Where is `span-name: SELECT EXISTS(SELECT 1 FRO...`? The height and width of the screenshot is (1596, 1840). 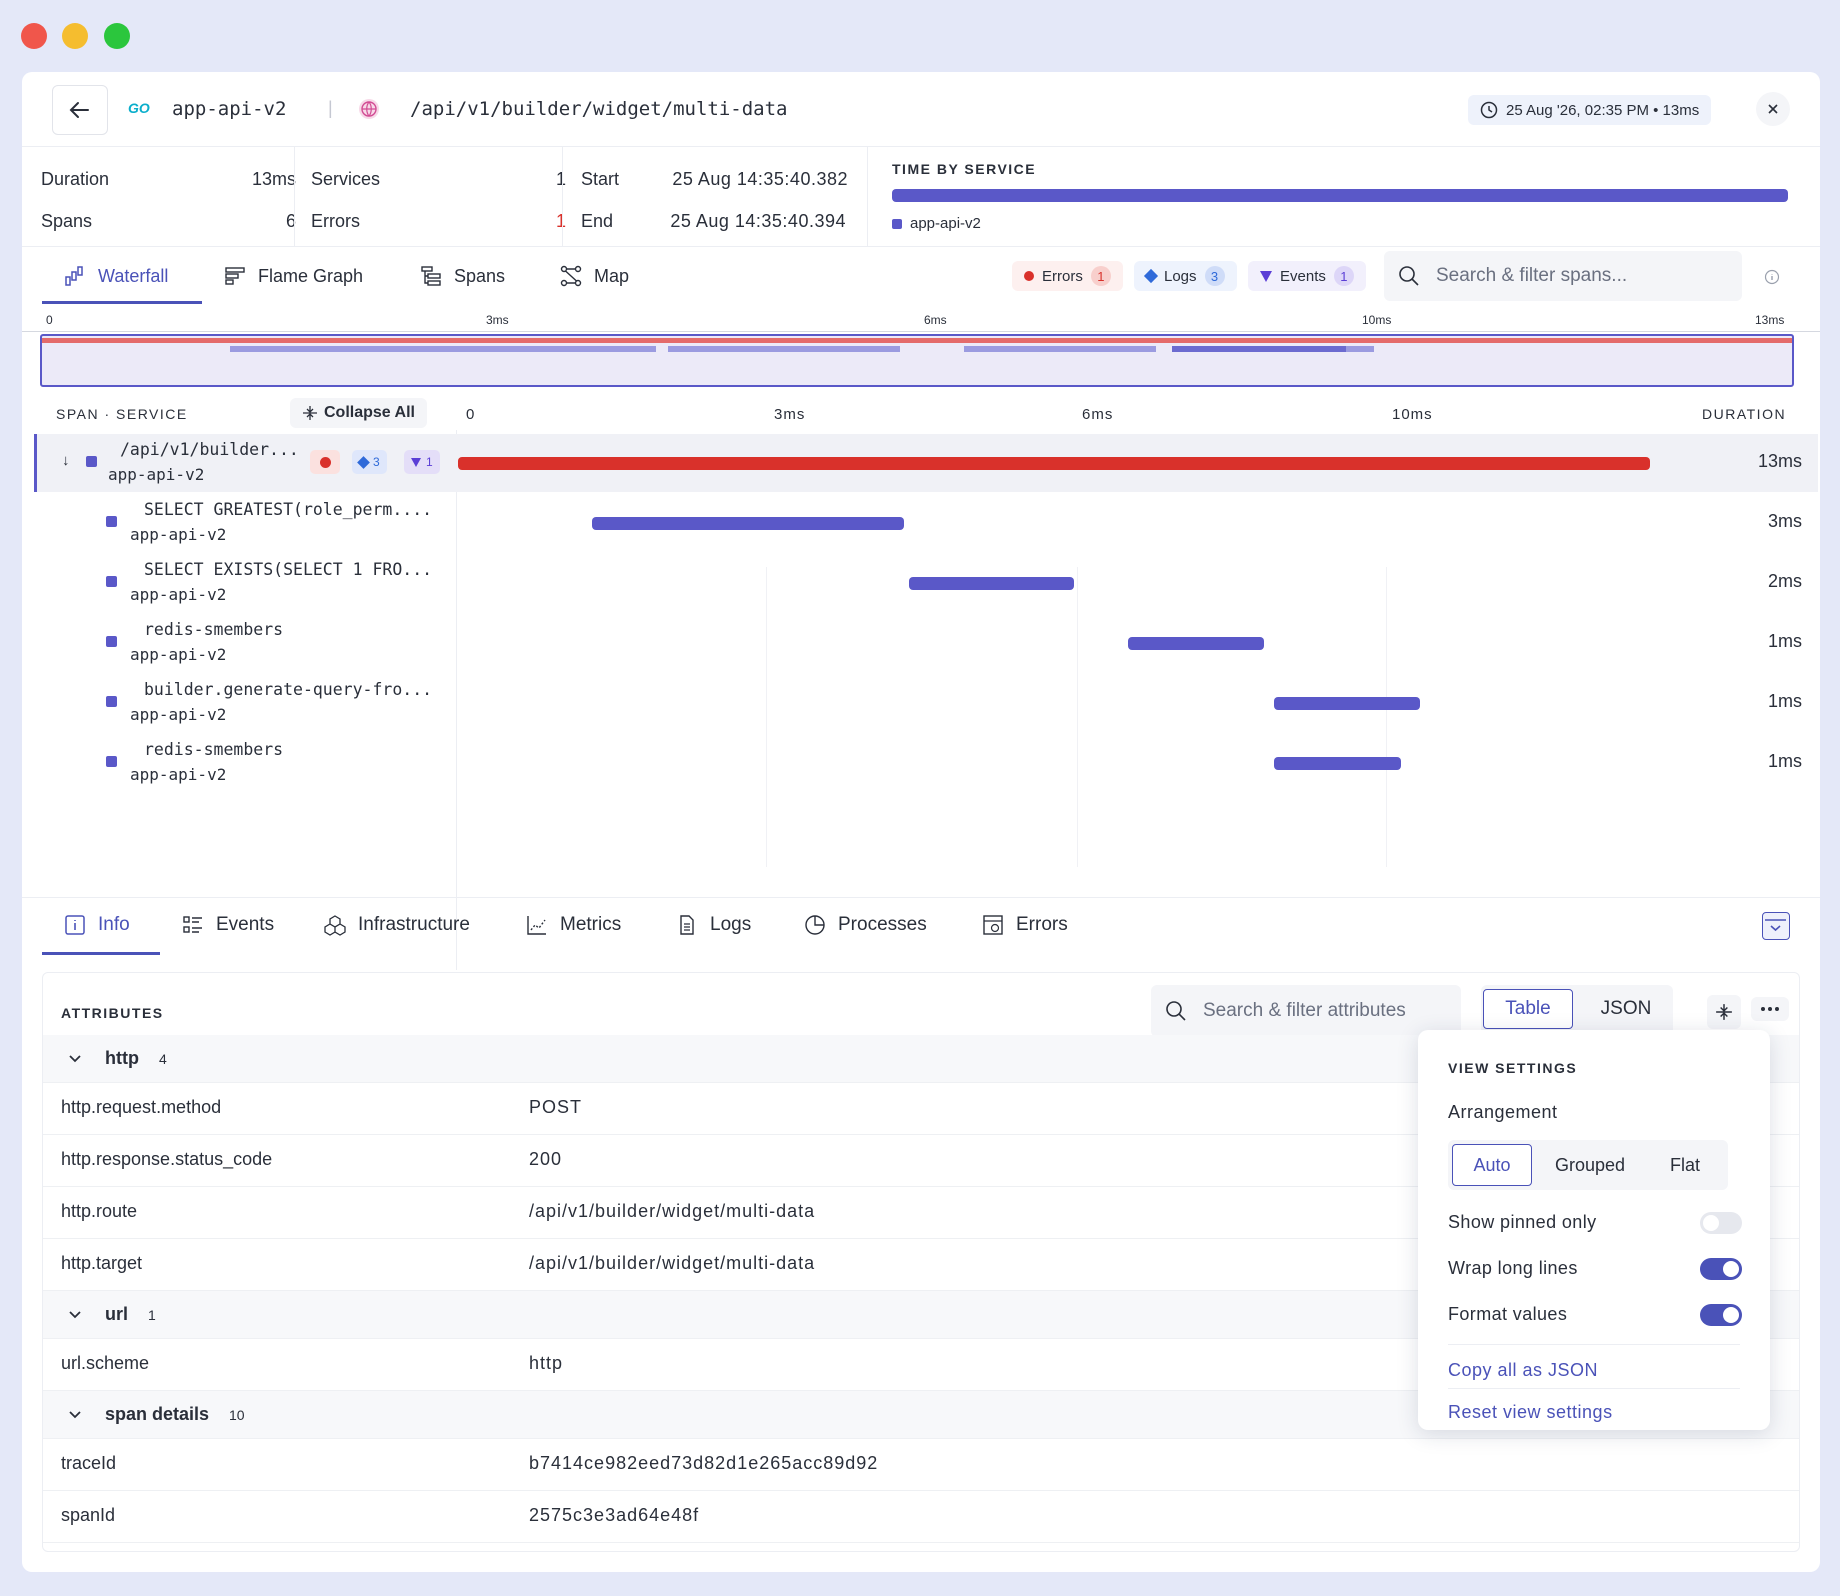
span-name: SELECT EXISTS(SELECT 1 FRO... is located at coordinates (288, 569).